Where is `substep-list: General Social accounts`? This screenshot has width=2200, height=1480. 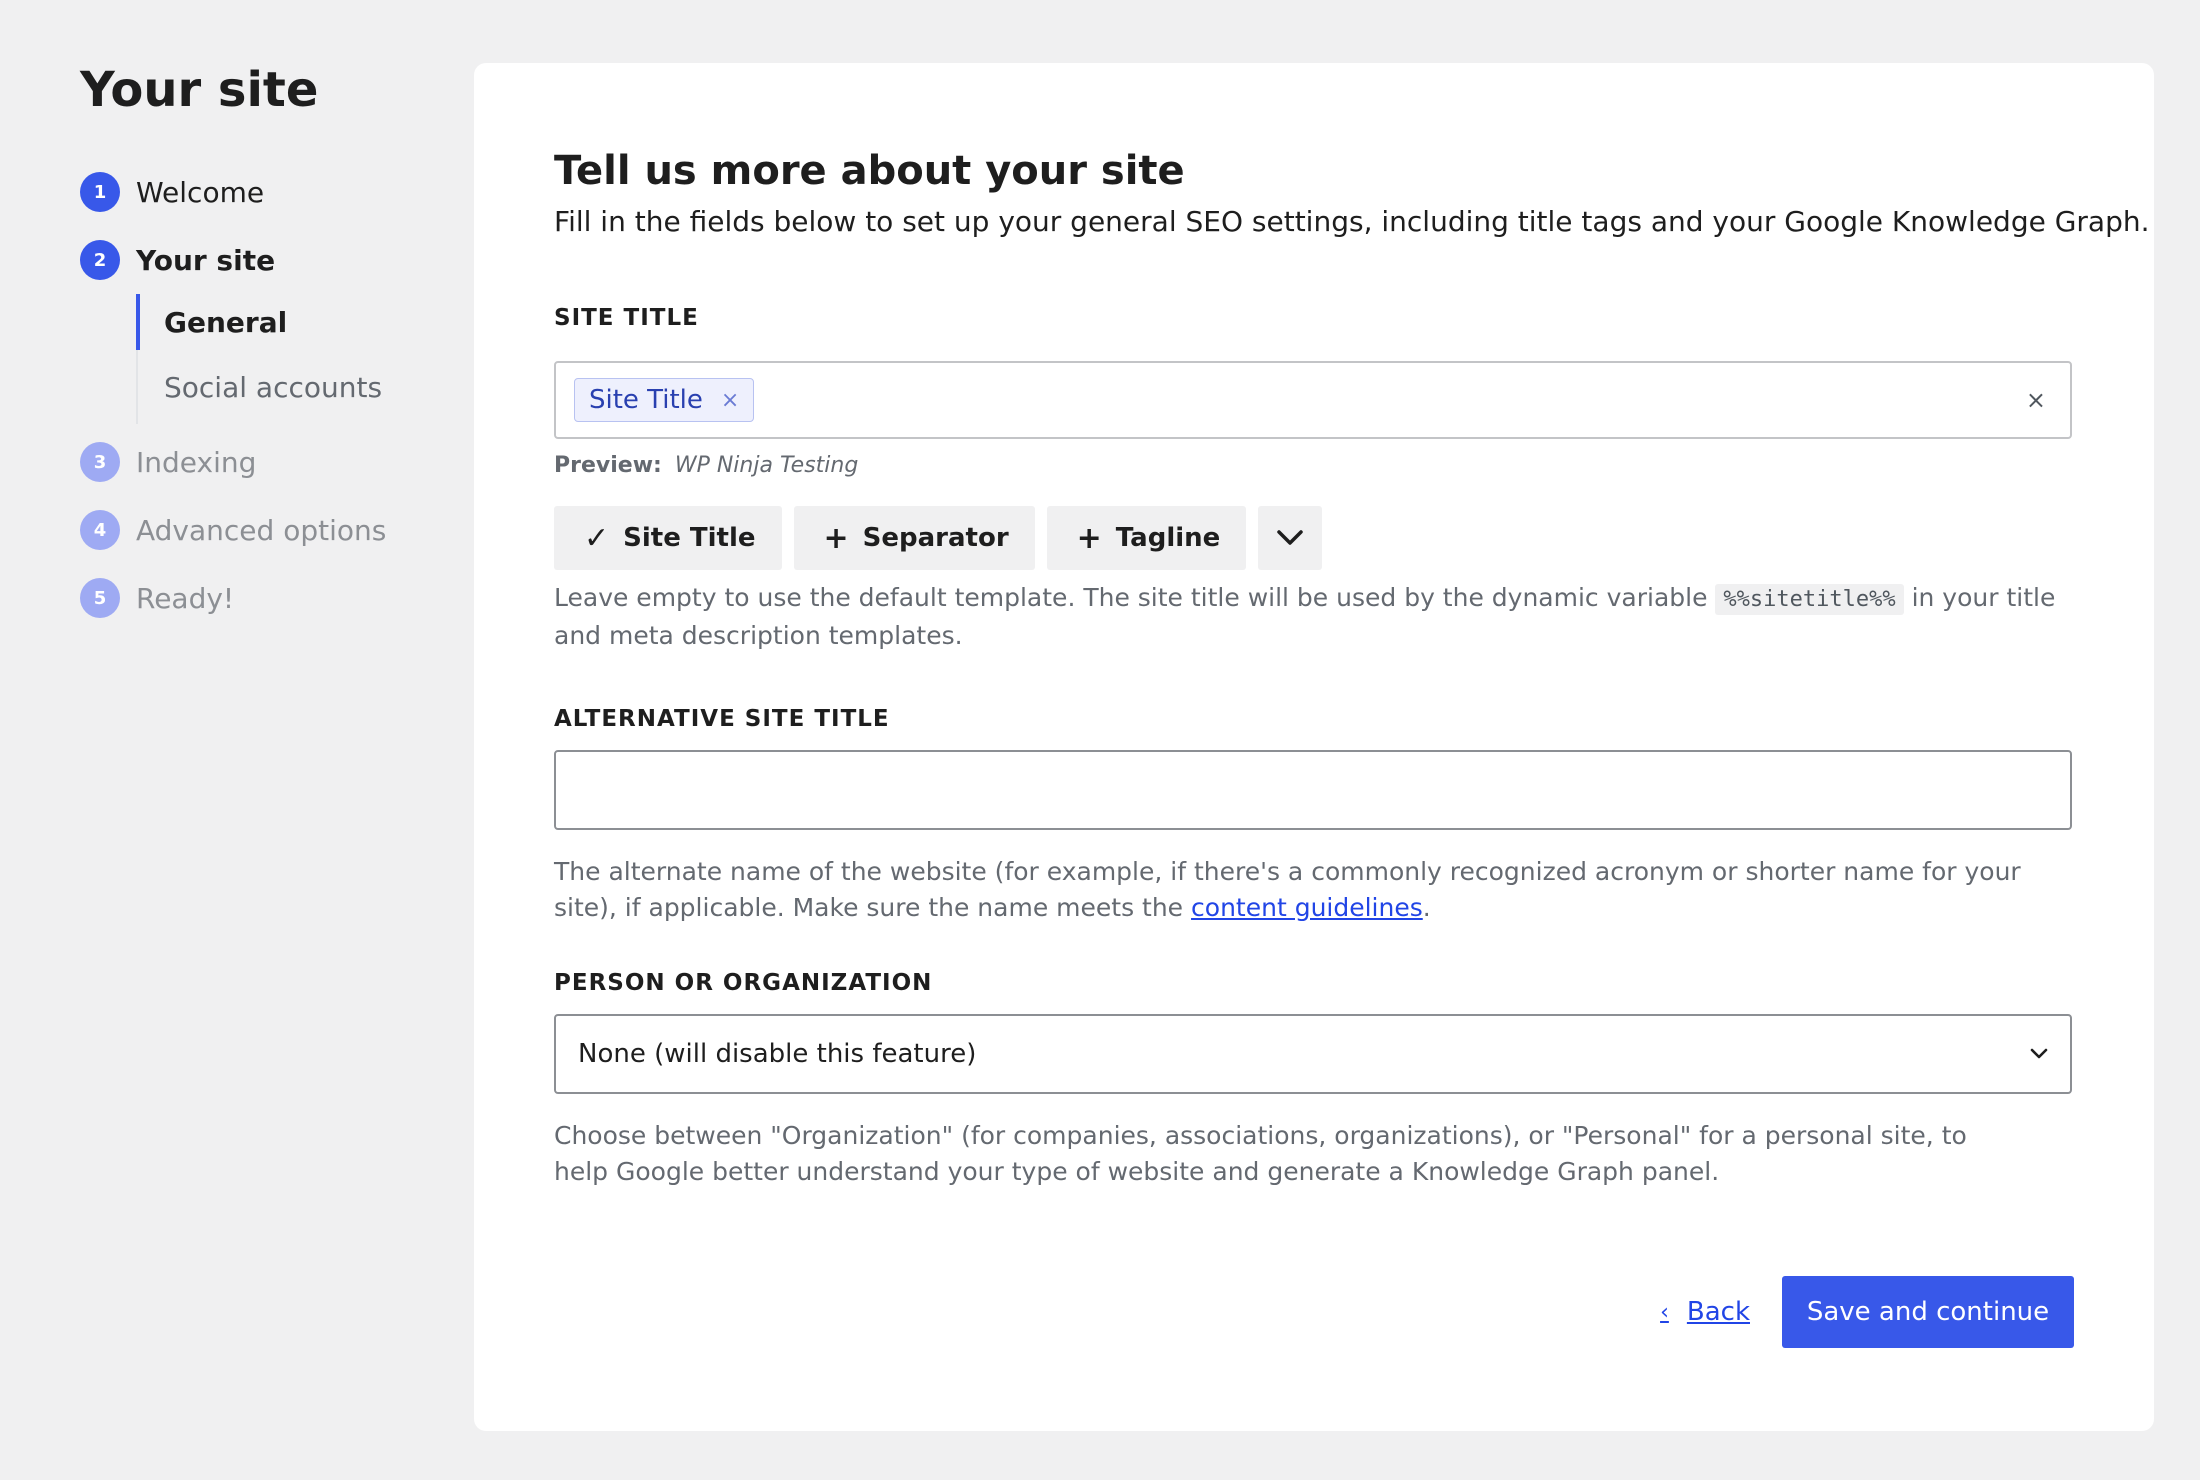 substep-list: General Social accounts is located at coordinates (298, 359).